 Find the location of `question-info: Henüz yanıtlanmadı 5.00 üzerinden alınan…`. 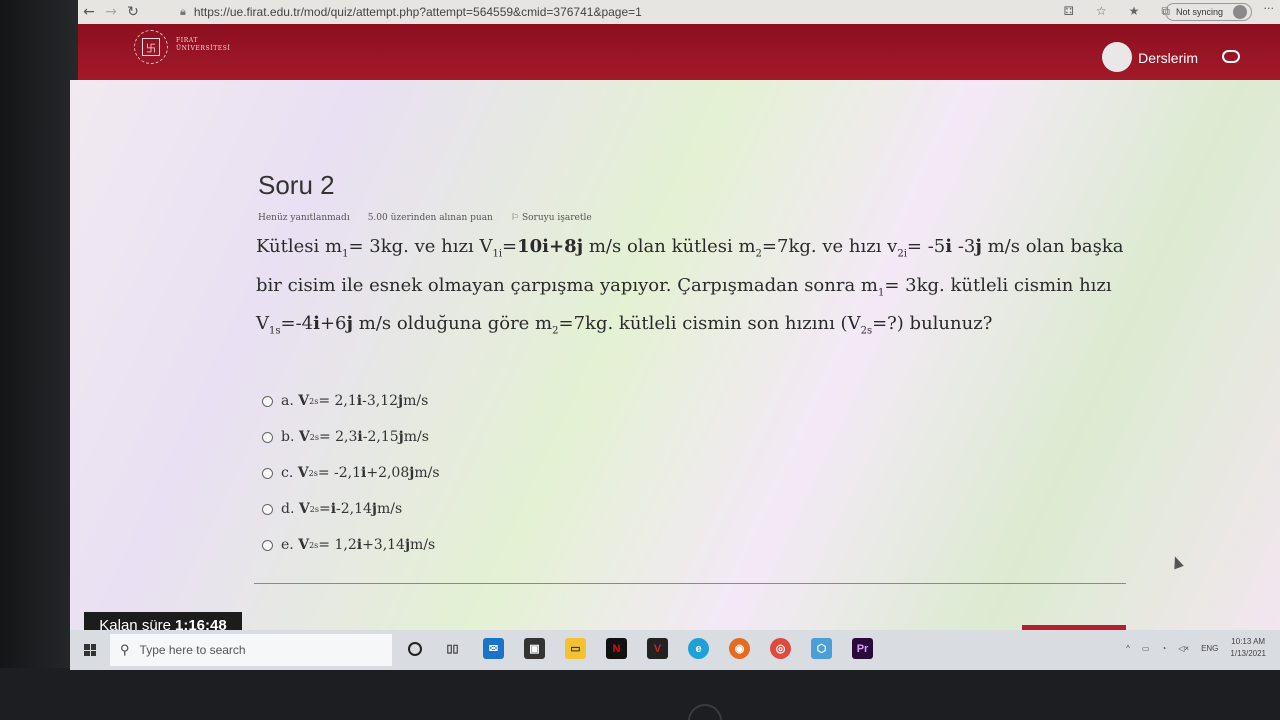

question-info: Henüz yanıtlanmadı 5.00 üzerinden alınan… is located at coordinates (425, 218).